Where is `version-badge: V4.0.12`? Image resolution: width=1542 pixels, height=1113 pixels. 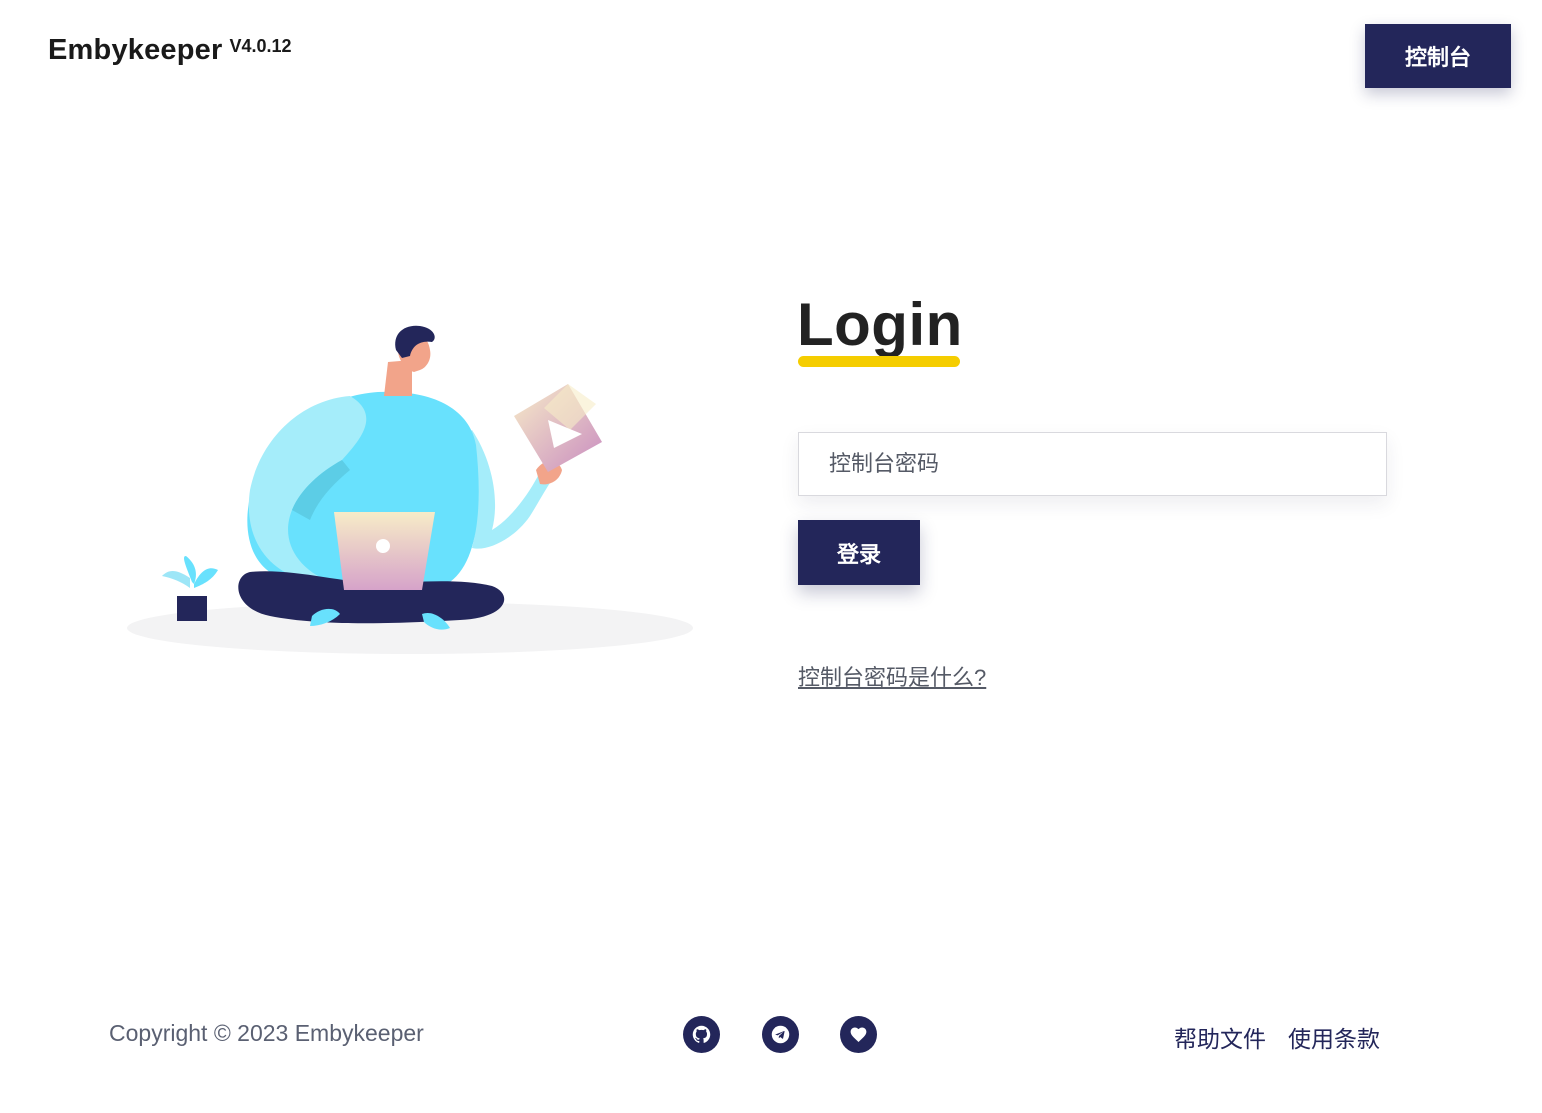
version-badge: V4.0.12 is located at coordinates (260, 46).